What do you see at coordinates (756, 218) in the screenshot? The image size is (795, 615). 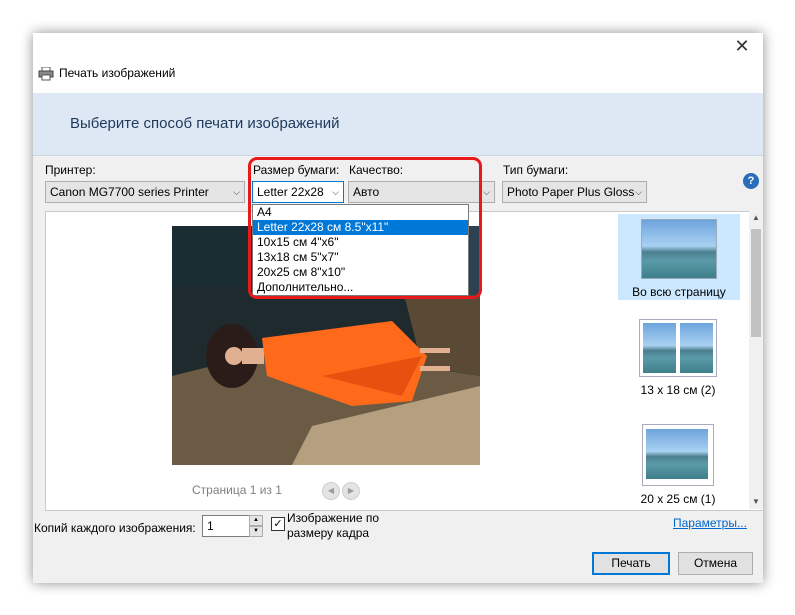 I see `scroll-up-arrow: ▲` at bounding box center [756, 218].